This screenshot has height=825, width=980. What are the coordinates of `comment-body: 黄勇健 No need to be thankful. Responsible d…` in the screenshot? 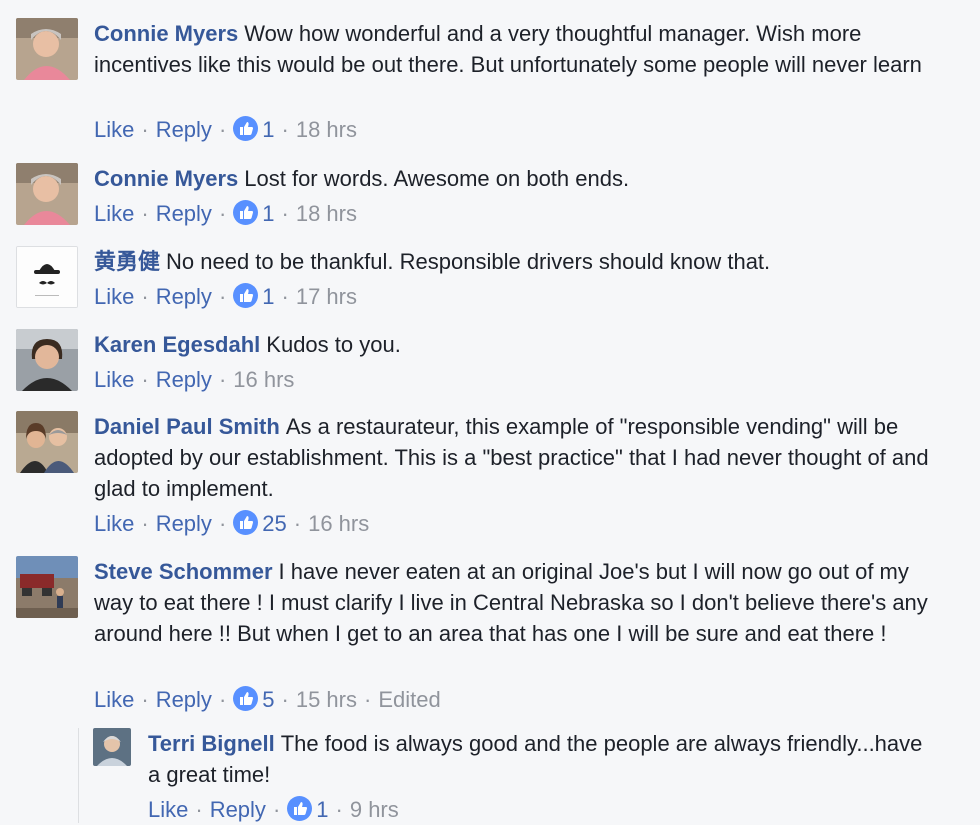 It's located at (516, 261).